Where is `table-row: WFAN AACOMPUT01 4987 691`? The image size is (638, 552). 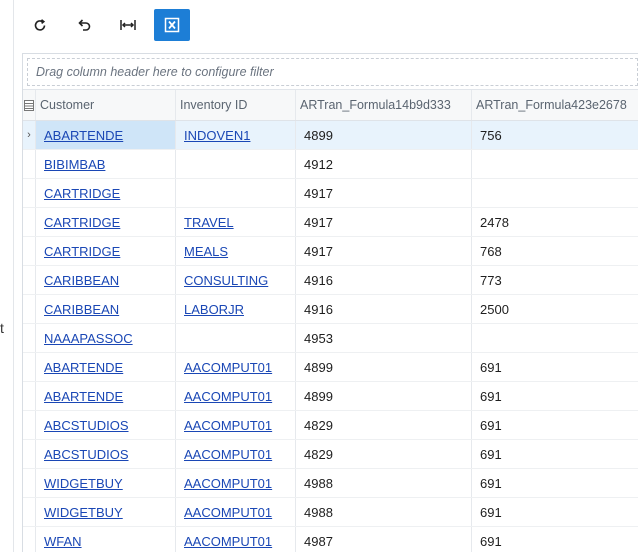
table-row: WFAN AACOMPUT01 4987 691 is located at coordinates (330, 539).